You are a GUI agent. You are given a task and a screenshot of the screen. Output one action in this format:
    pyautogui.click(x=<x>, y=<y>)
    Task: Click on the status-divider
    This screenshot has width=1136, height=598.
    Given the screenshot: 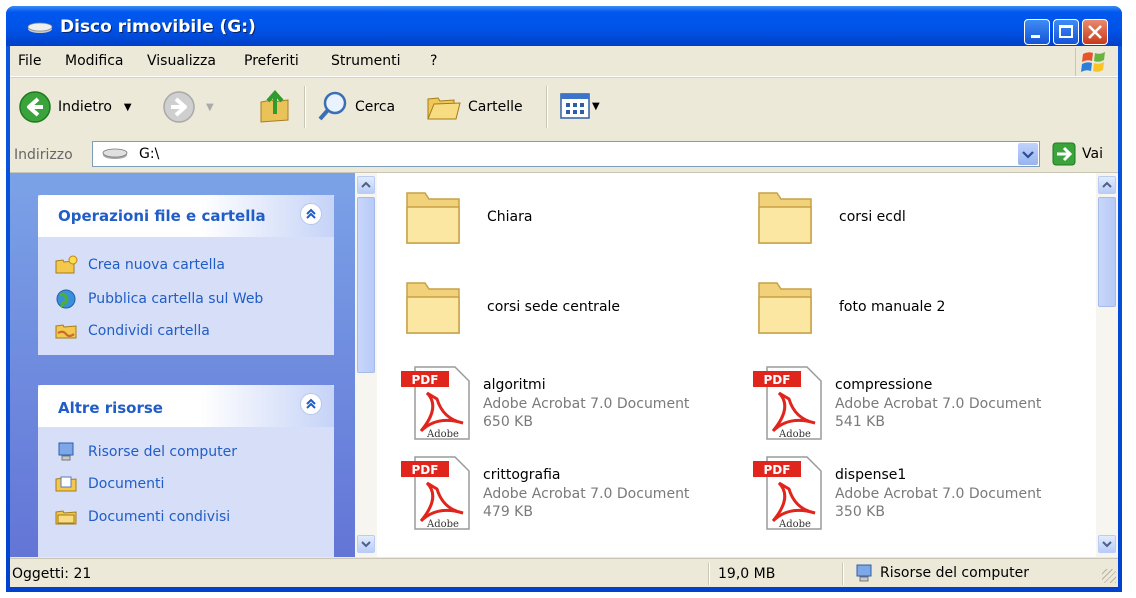 What is the action you would take?
    pyautogui.click(x=709, y=574)
    